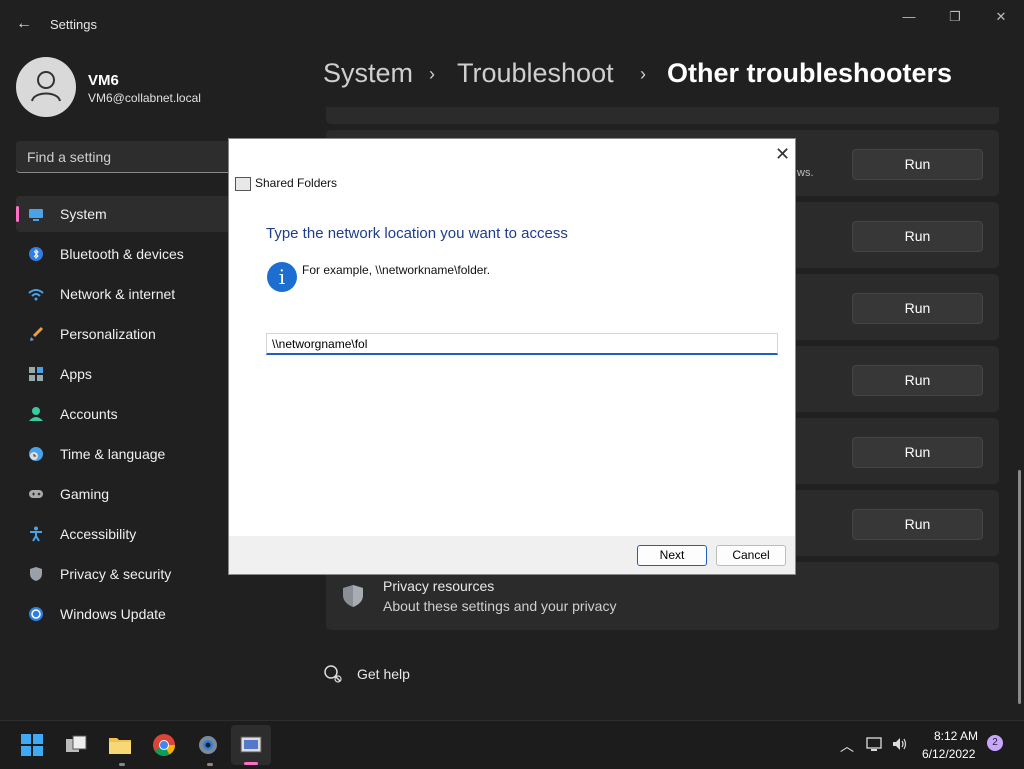 Image resolution: width=1024 pixels, height=769 pixels. Describe the element at coordinates (164, 745) in the screenshot. I see `chrome-icon` at that location.